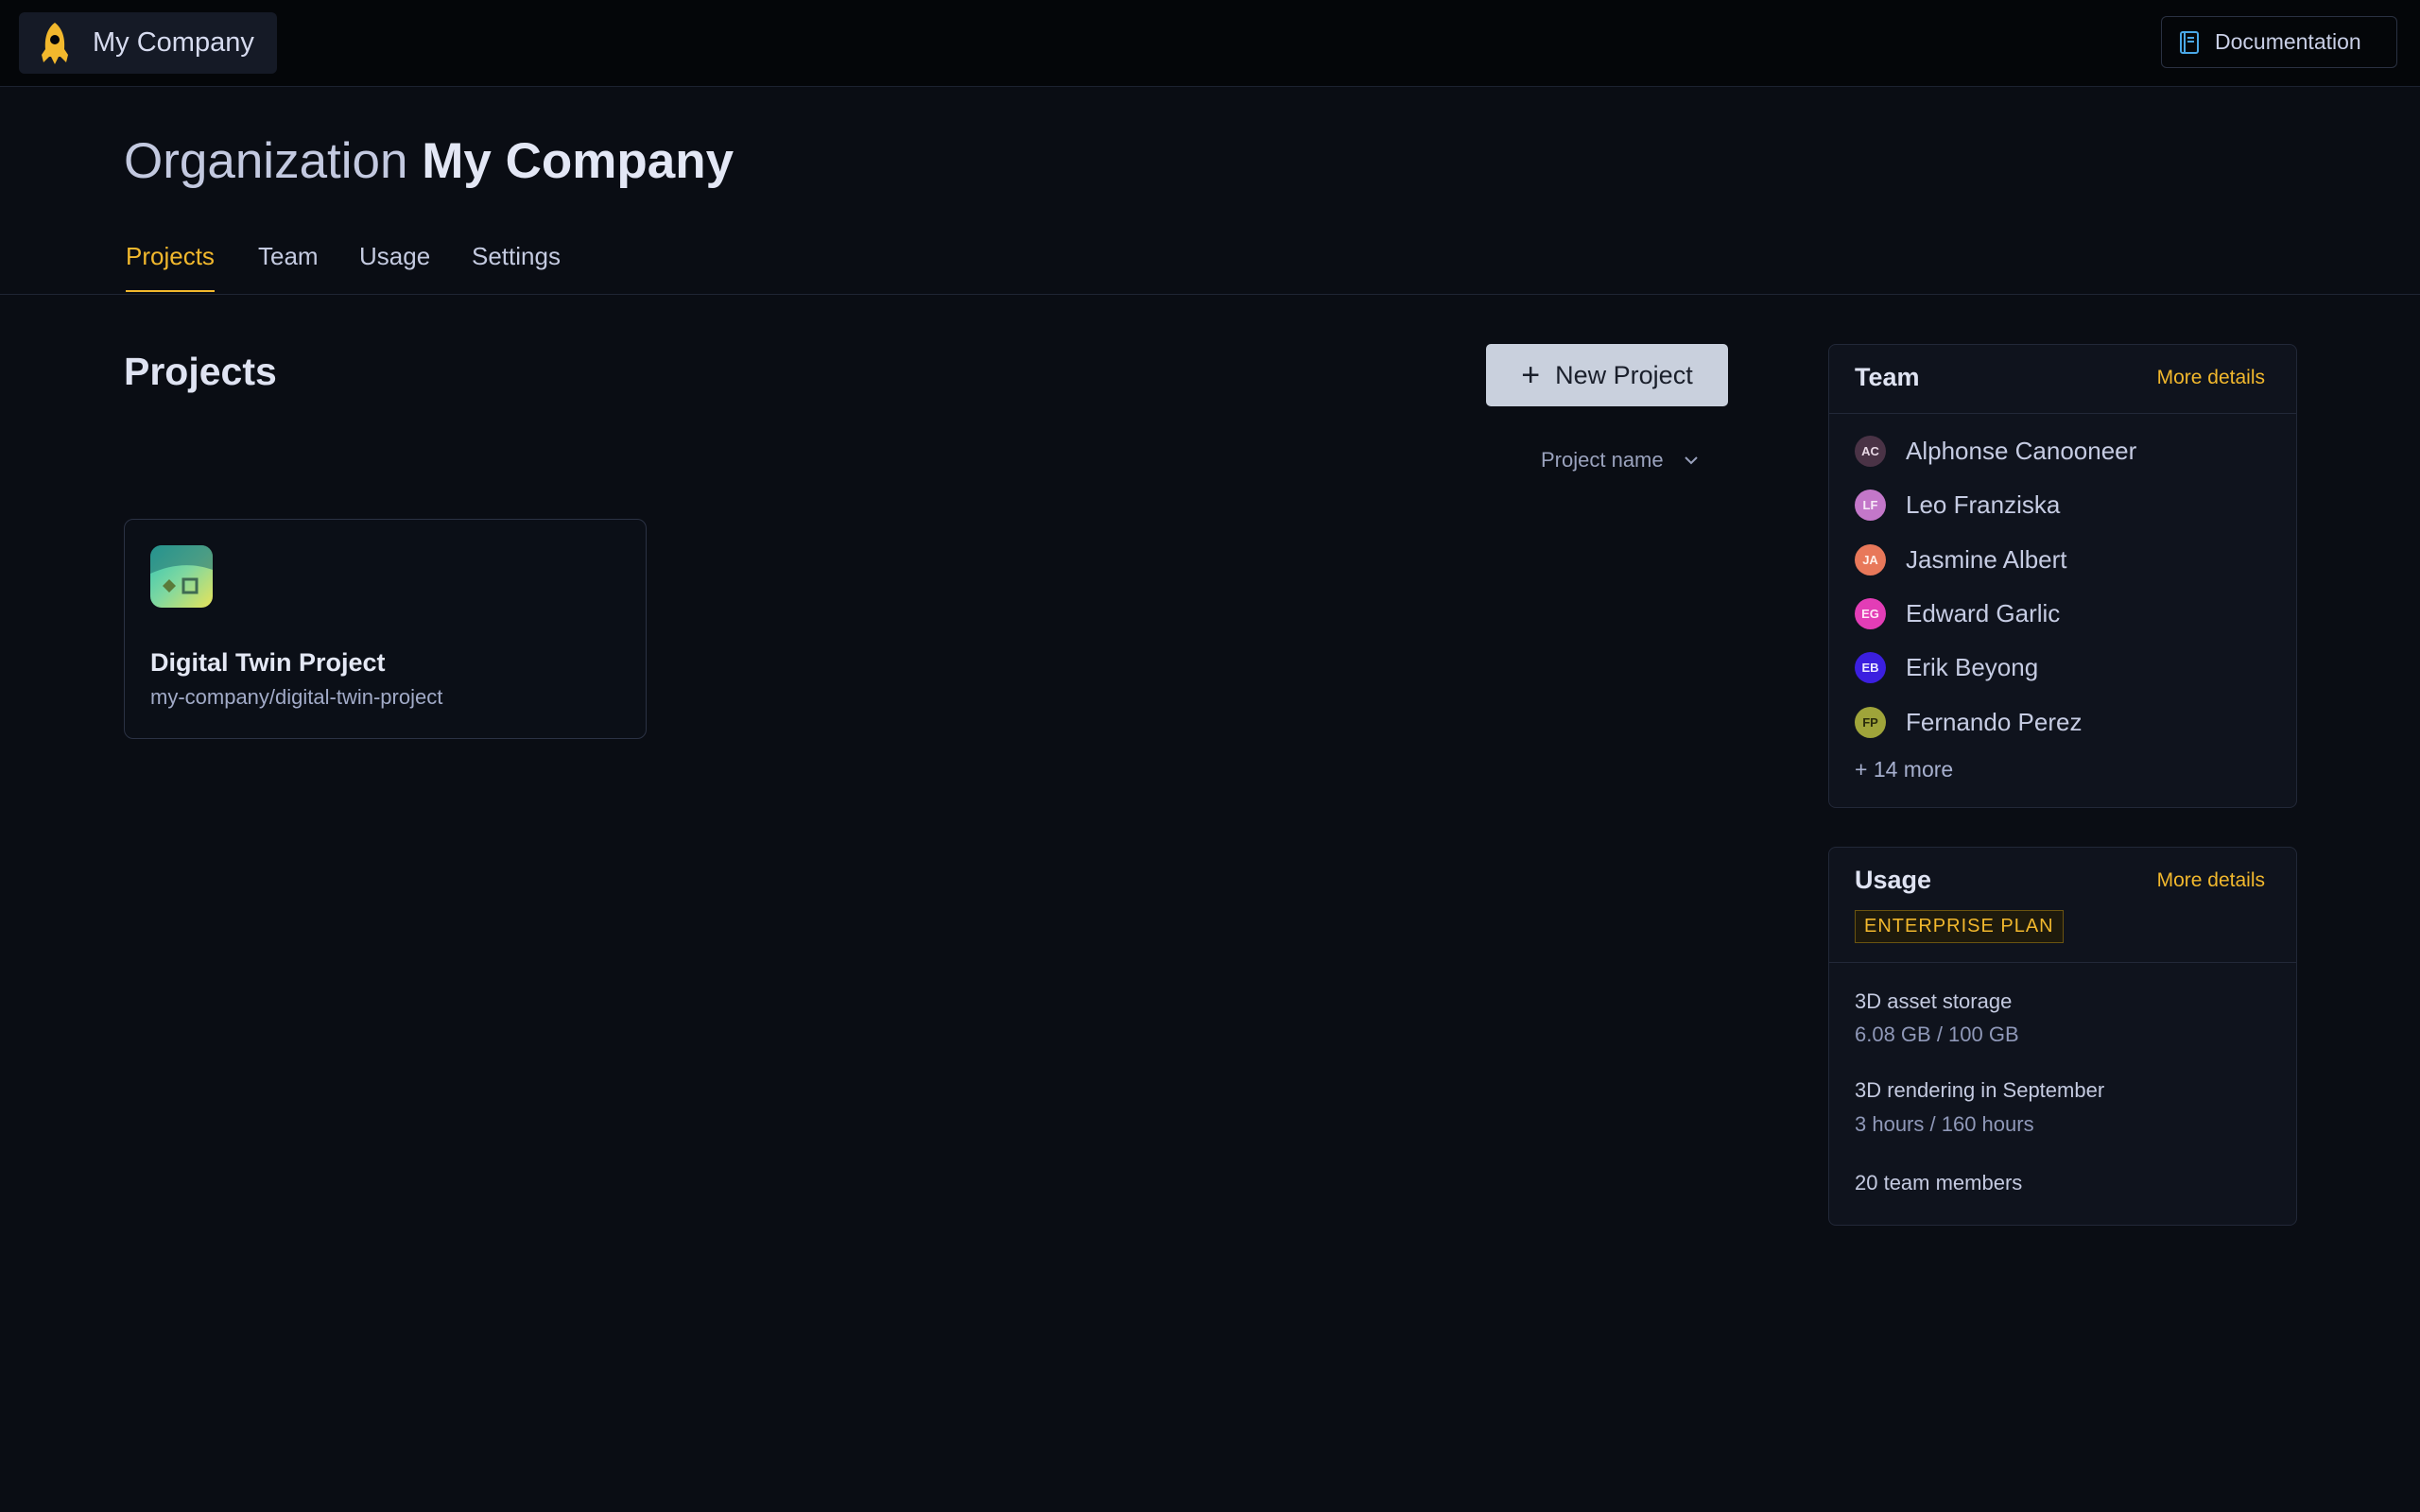 The image size is (2420, 1512). Describe the element at coordinates (1602, 460) in the screenshot. I see `sort-label: Project name` at that location.